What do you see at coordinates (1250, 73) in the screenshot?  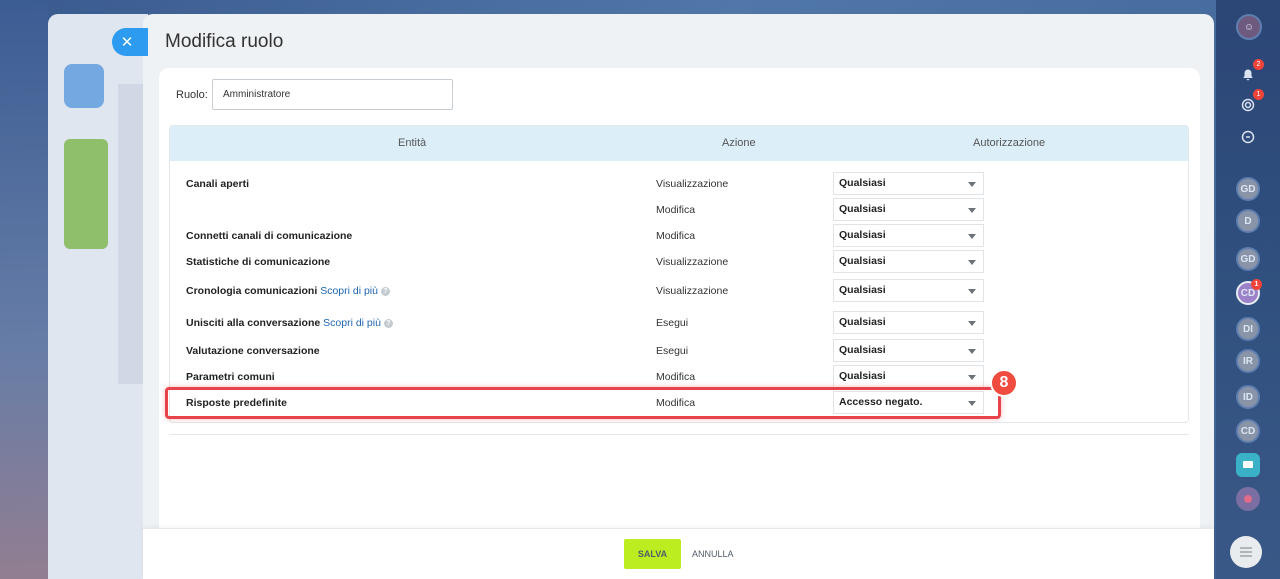 I see `bell-icon: 2` at bounding box center [1250, 73].